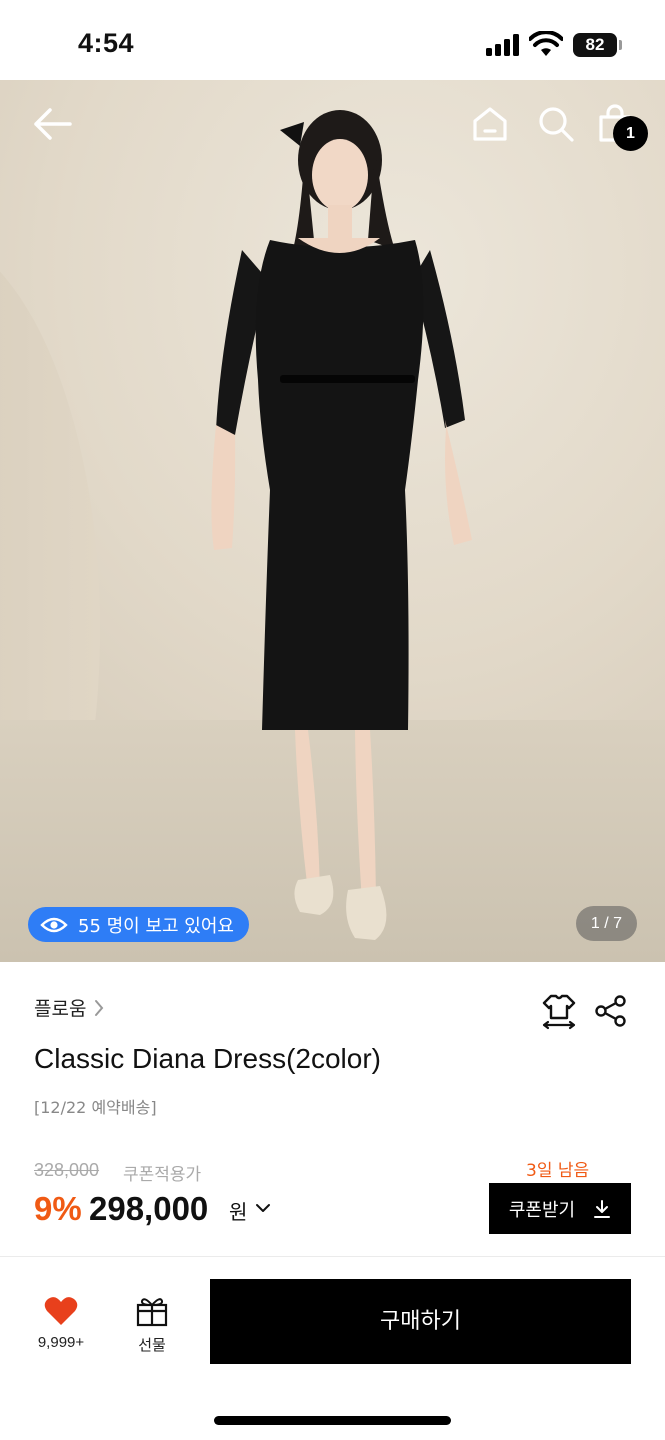 This screenshot has height=1440, width=665. What do you see at coordinates (238, 1212) in the screenshot?
I see `currency-unit: 원` at bounding box center [238, 1212].